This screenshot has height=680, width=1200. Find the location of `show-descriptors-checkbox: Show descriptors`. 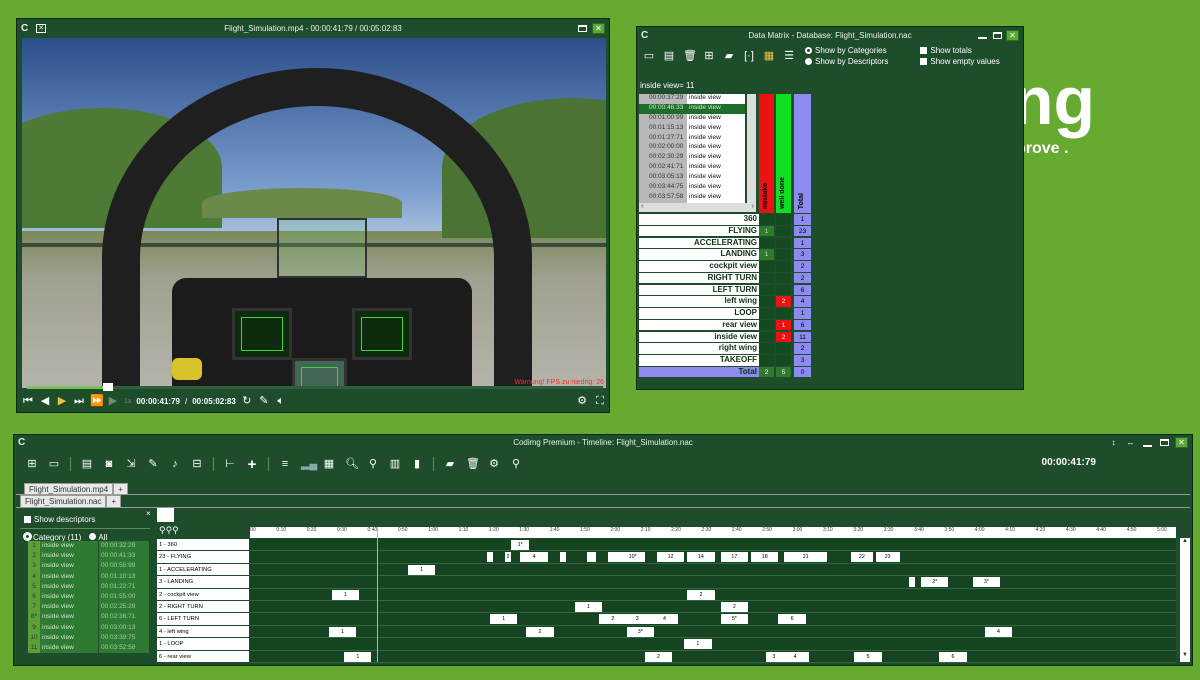

show-descriptors-checkbox: Show descriptors is located at coordinates (59, 519).